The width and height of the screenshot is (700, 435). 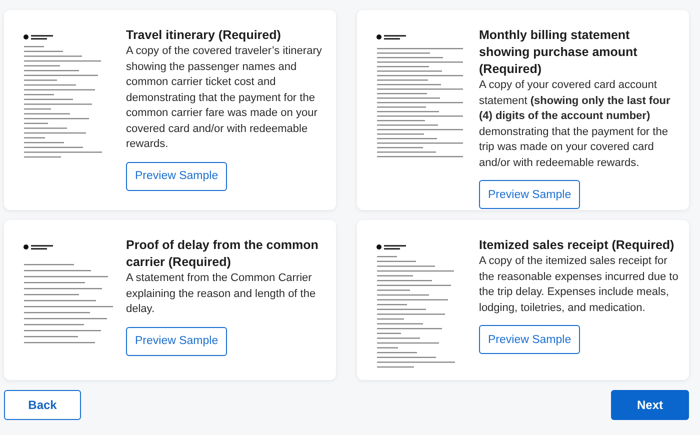 What do you see at coordinates (42, 405) in the screenshot?
I see `back-button: Back` at bounding box center [42, 405].